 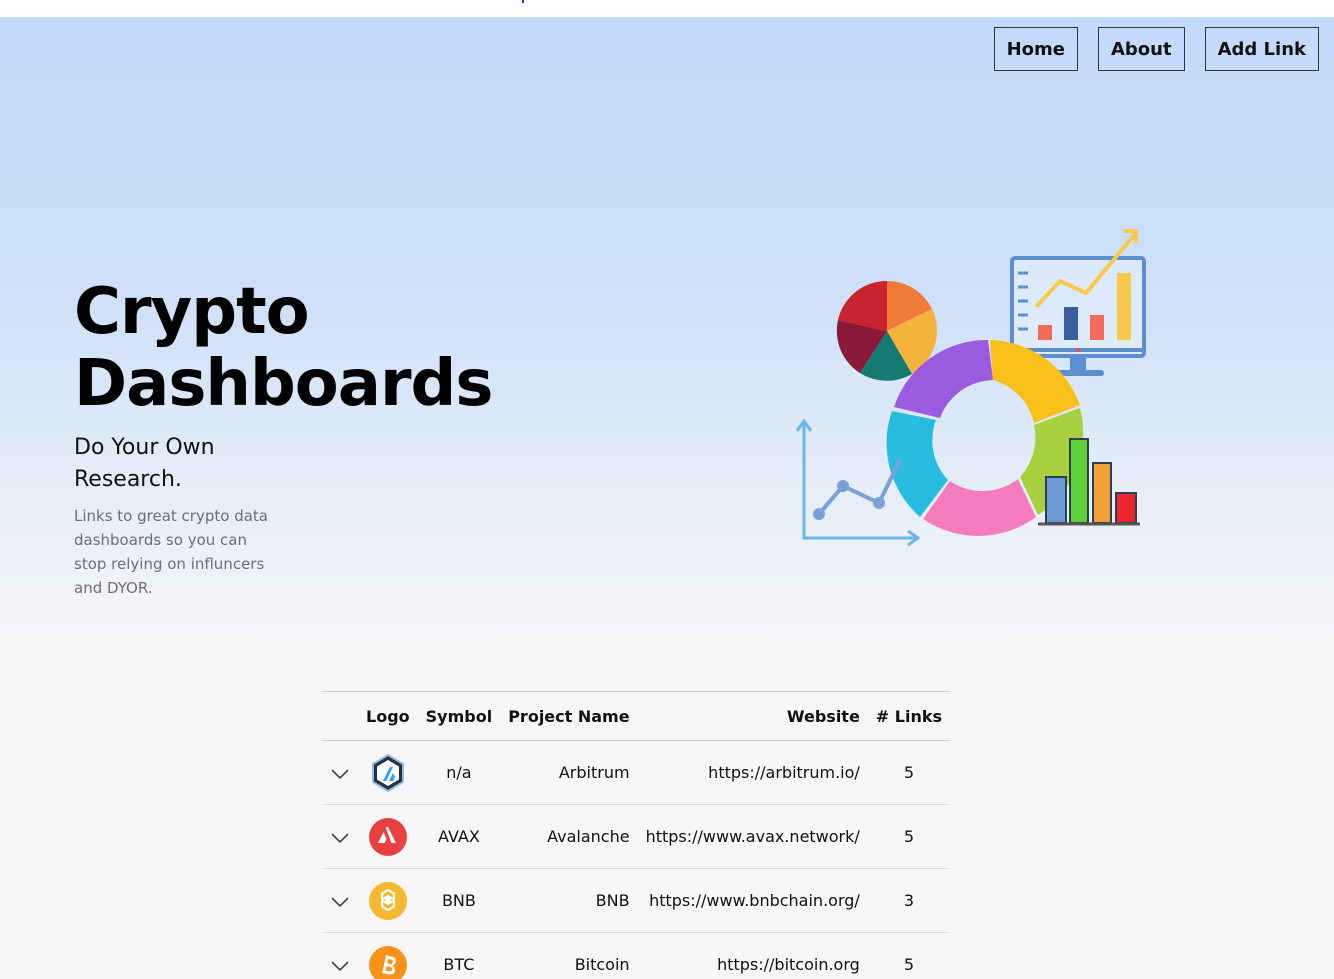 What do you see at coordinates (909, 716) in the screenshot?
I see `header-links-count: # Links` at bounding box center [909, 716].